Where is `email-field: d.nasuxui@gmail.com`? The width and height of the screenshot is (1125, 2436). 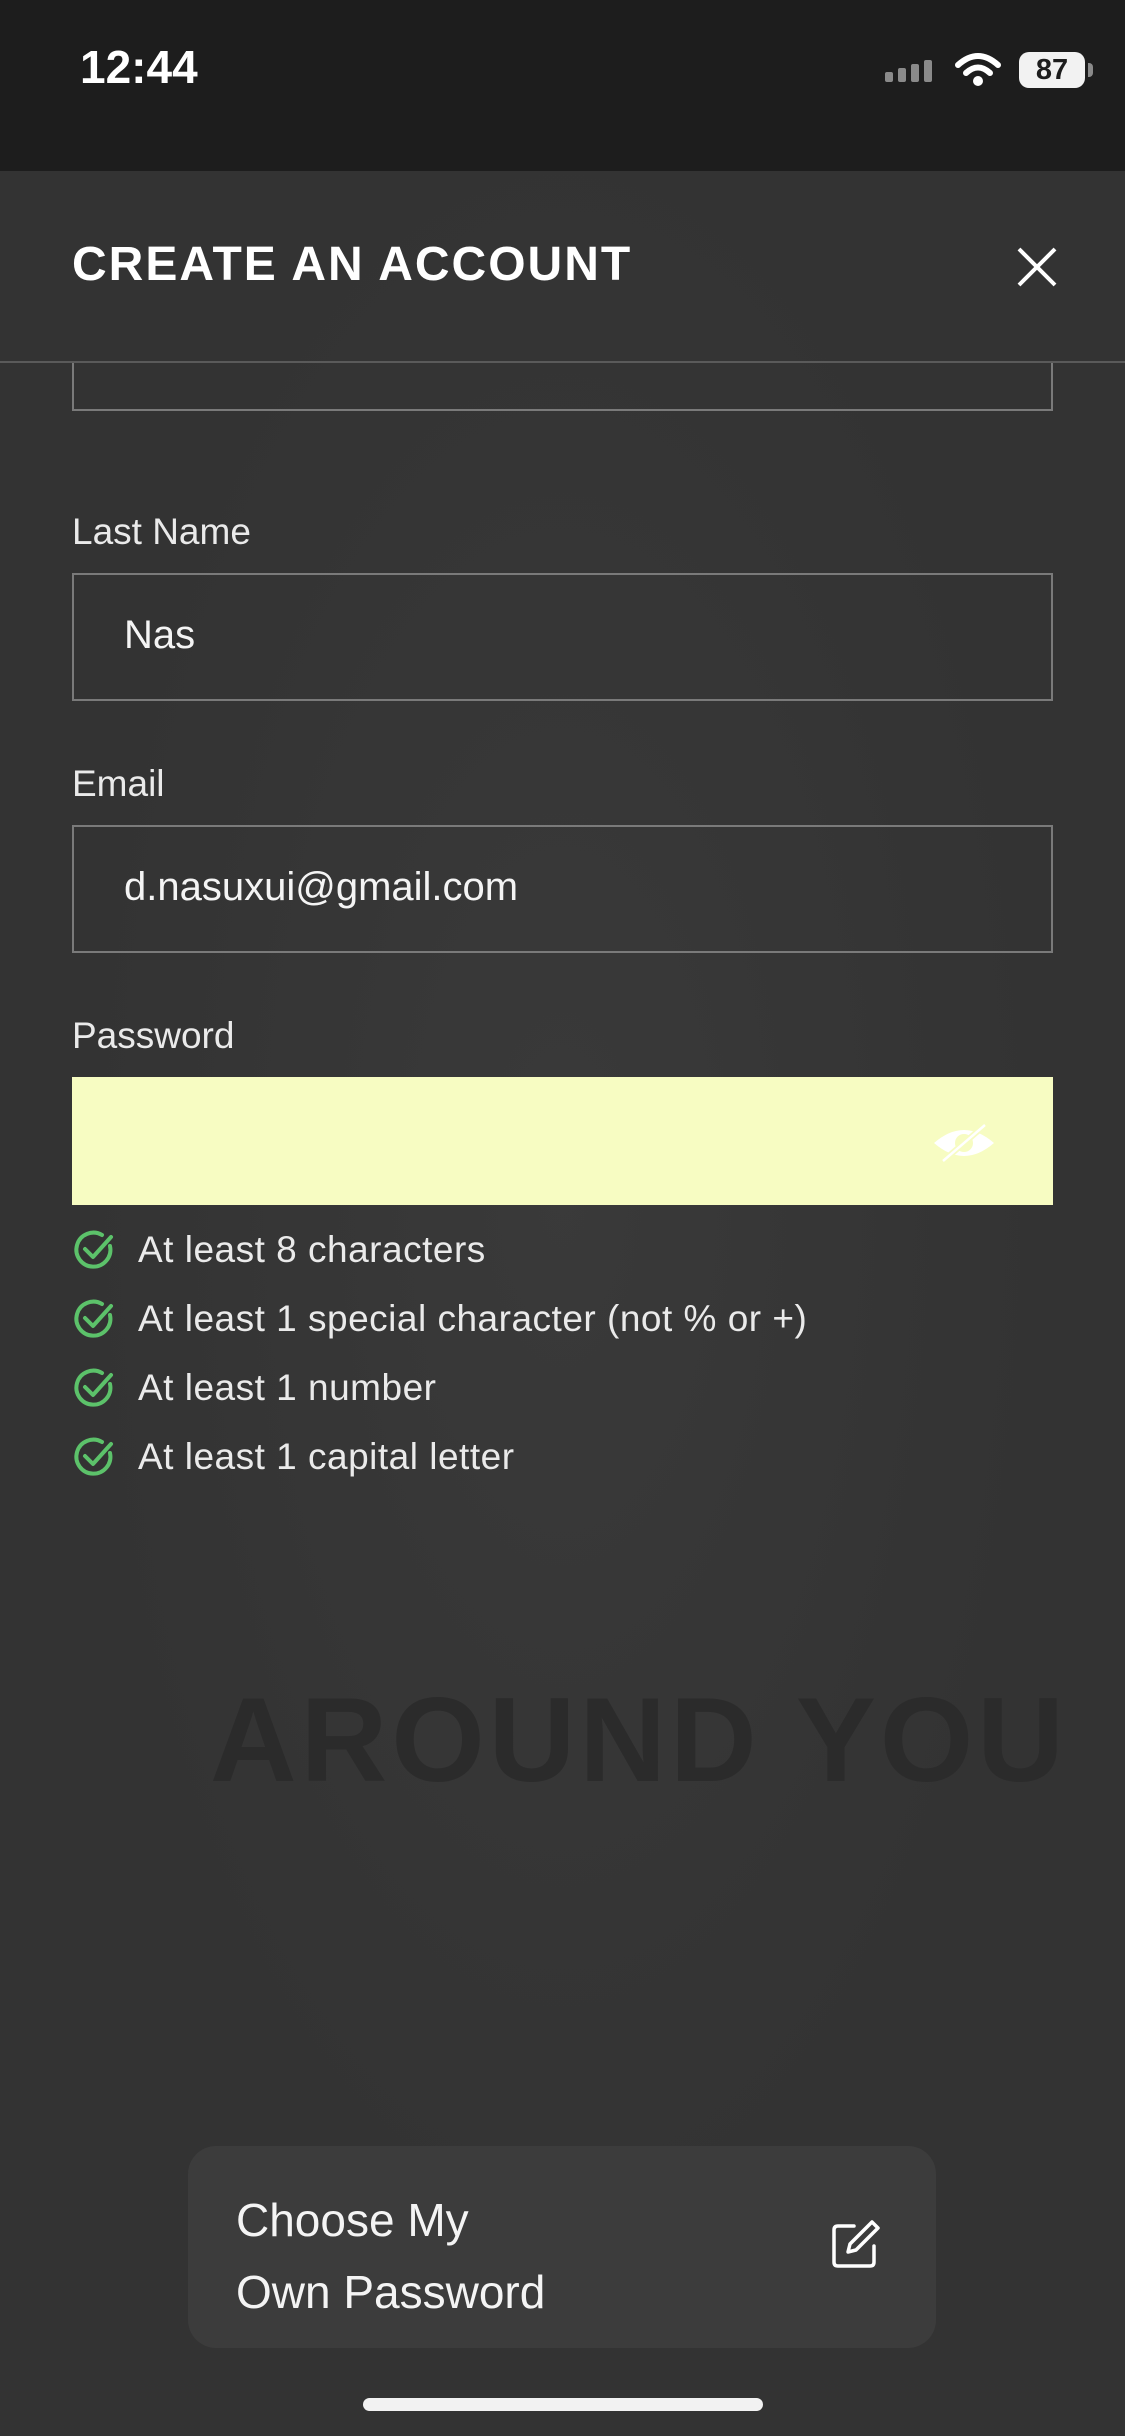 email-field: d.nasuxui@gmail.com is located at coordinates (562, 889).